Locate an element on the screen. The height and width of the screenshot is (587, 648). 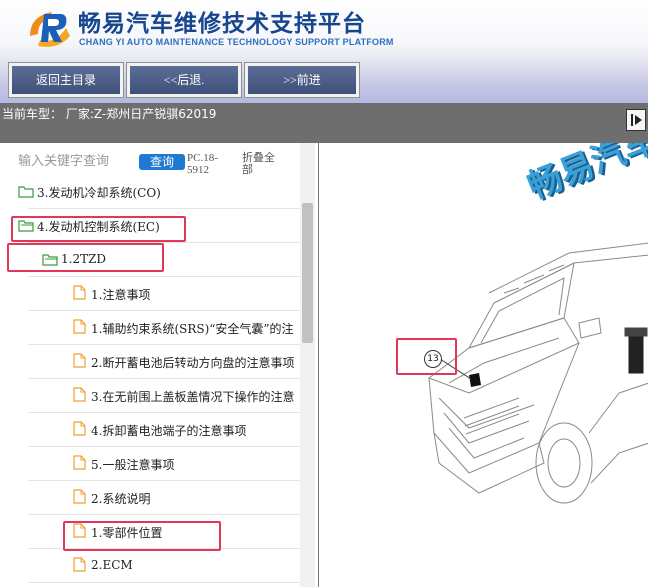
tree-item-label: 1.注意事项 is located at coordinates (121, 295).